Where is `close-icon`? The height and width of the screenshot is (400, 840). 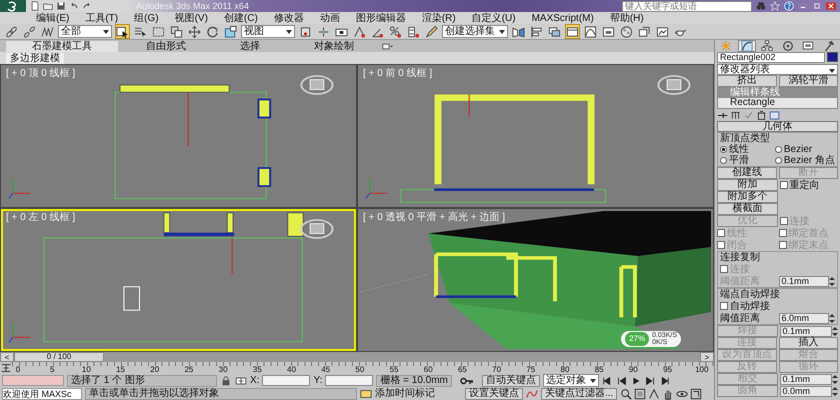
close-icon is located at coordinates (831, 6).